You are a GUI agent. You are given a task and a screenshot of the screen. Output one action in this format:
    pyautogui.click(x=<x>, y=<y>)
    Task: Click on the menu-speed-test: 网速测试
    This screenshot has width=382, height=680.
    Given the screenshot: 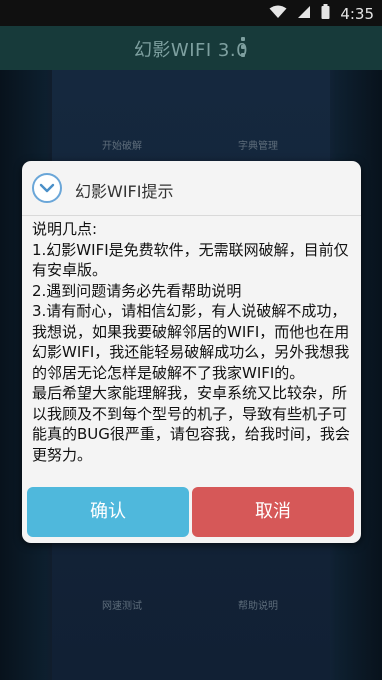 What is the action you would take?
    pyautogui.click(x=122, y=604)
    